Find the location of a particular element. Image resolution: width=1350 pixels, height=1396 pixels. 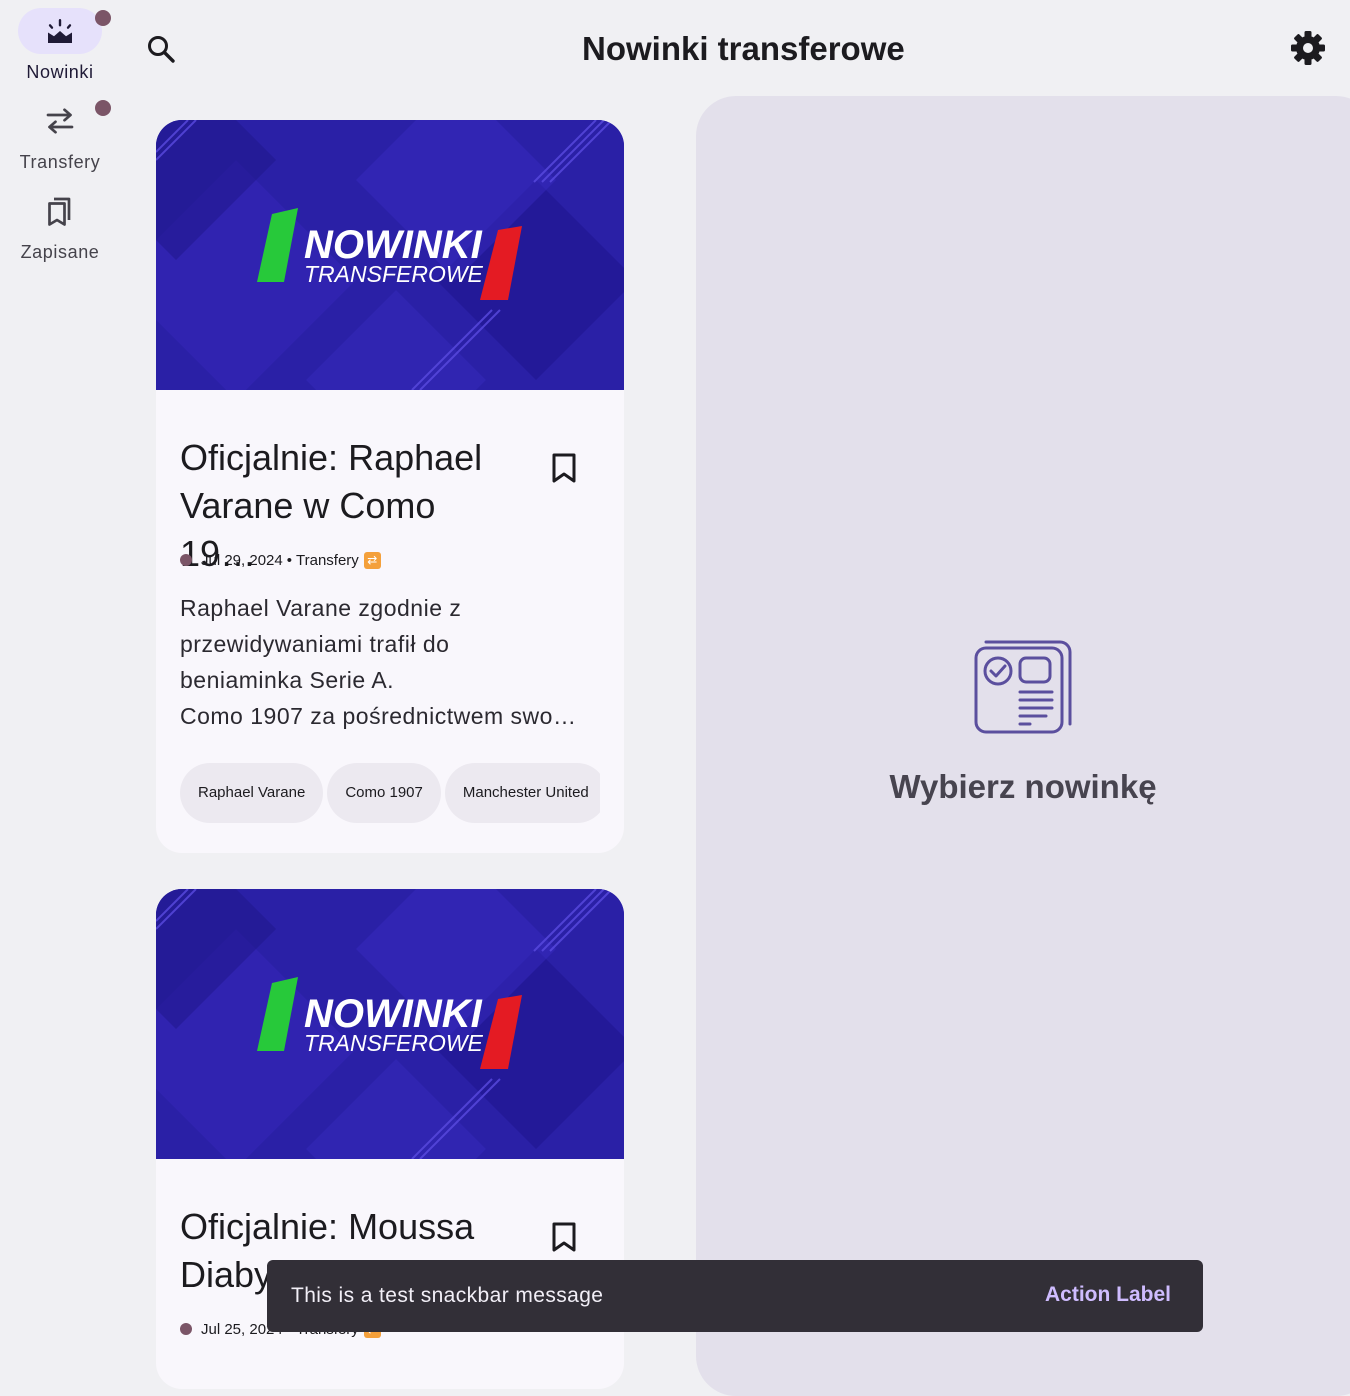

snackbar-action-button: Action Label is located at coordinates (1108, 1295).